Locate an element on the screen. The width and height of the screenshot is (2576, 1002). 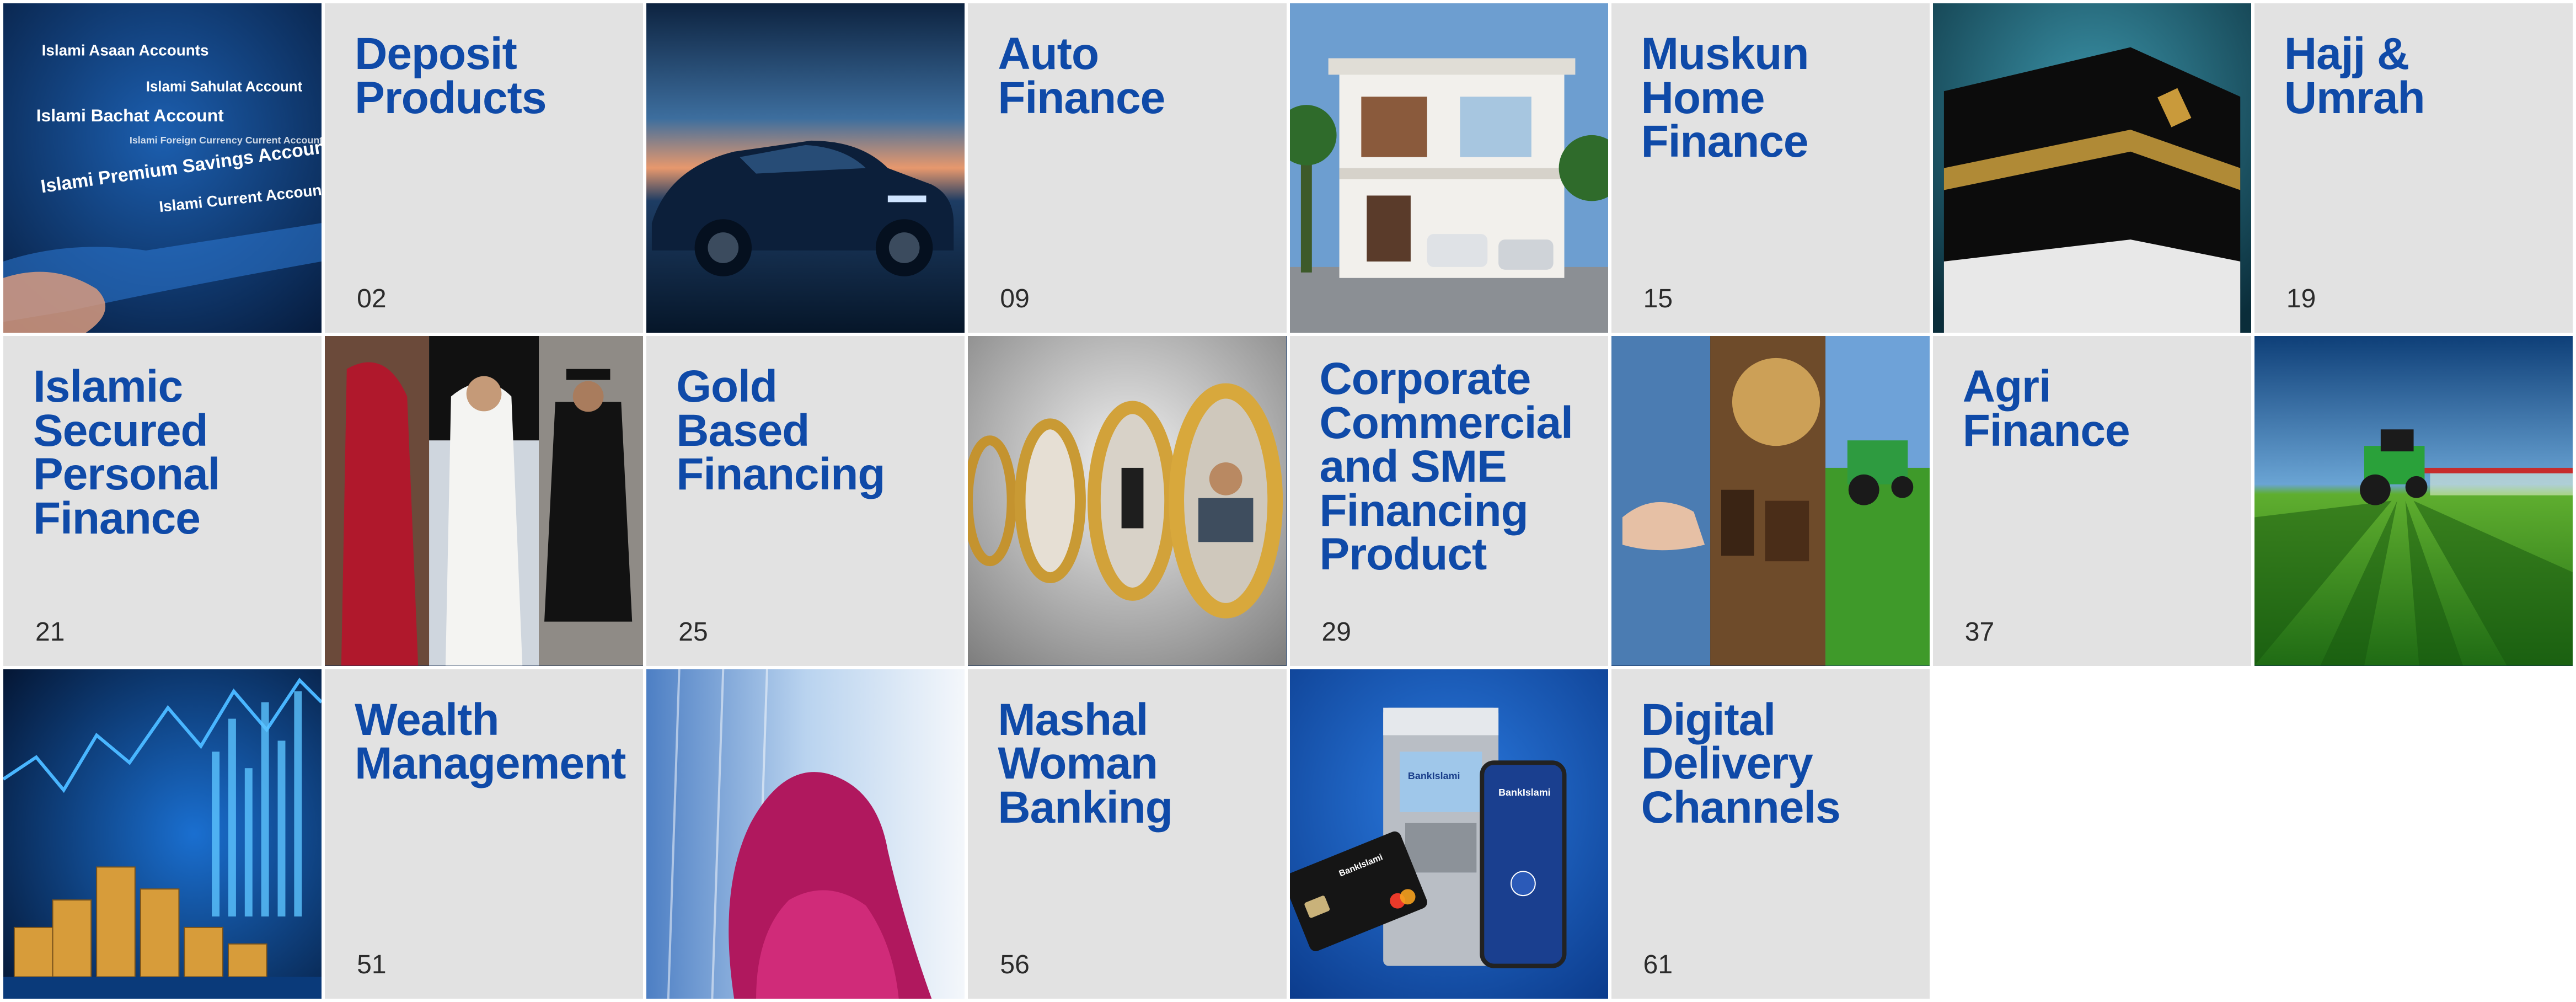
mashal-woman-banking-title: Mashal Woman Banking is located at coordinates (1085, 763).